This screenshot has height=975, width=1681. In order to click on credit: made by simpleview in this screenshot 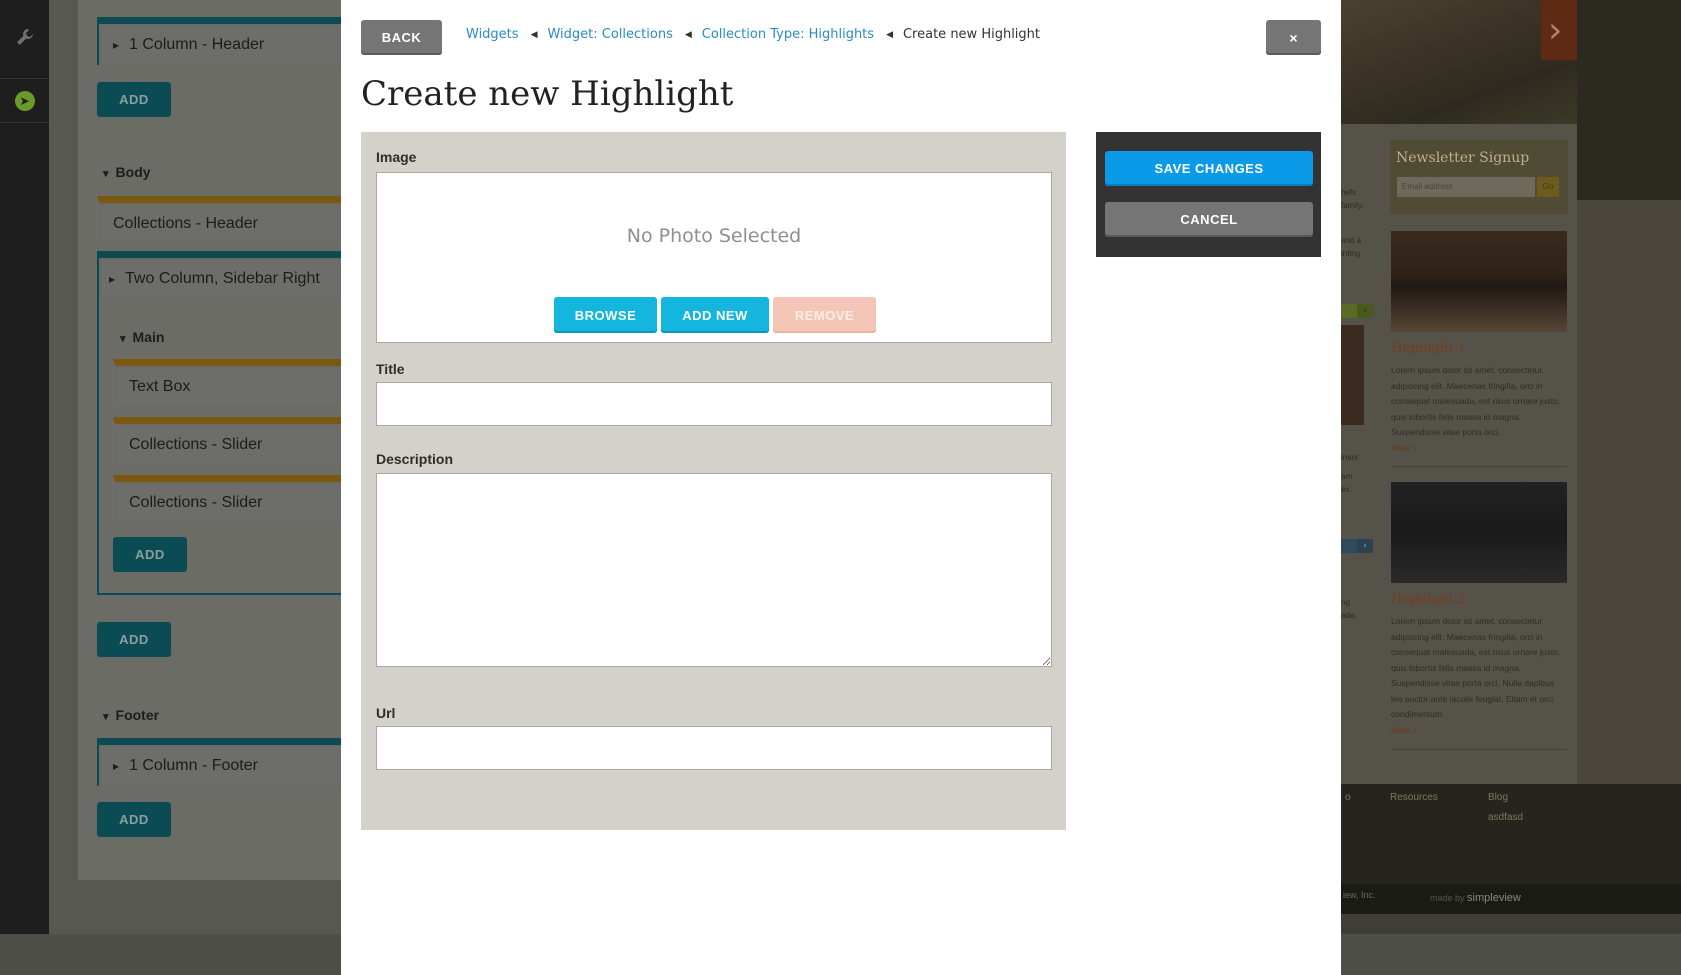, I will do `click(1475, 898)`.